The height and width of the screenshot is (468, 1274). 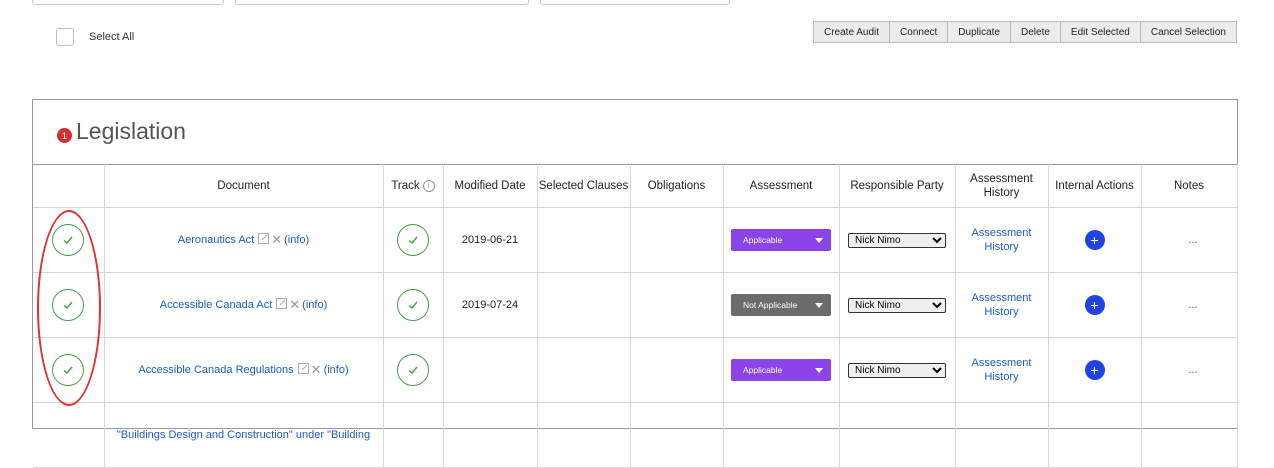 I want to click on document-link: Accessible Canada Act, so click(x=216, y=305).